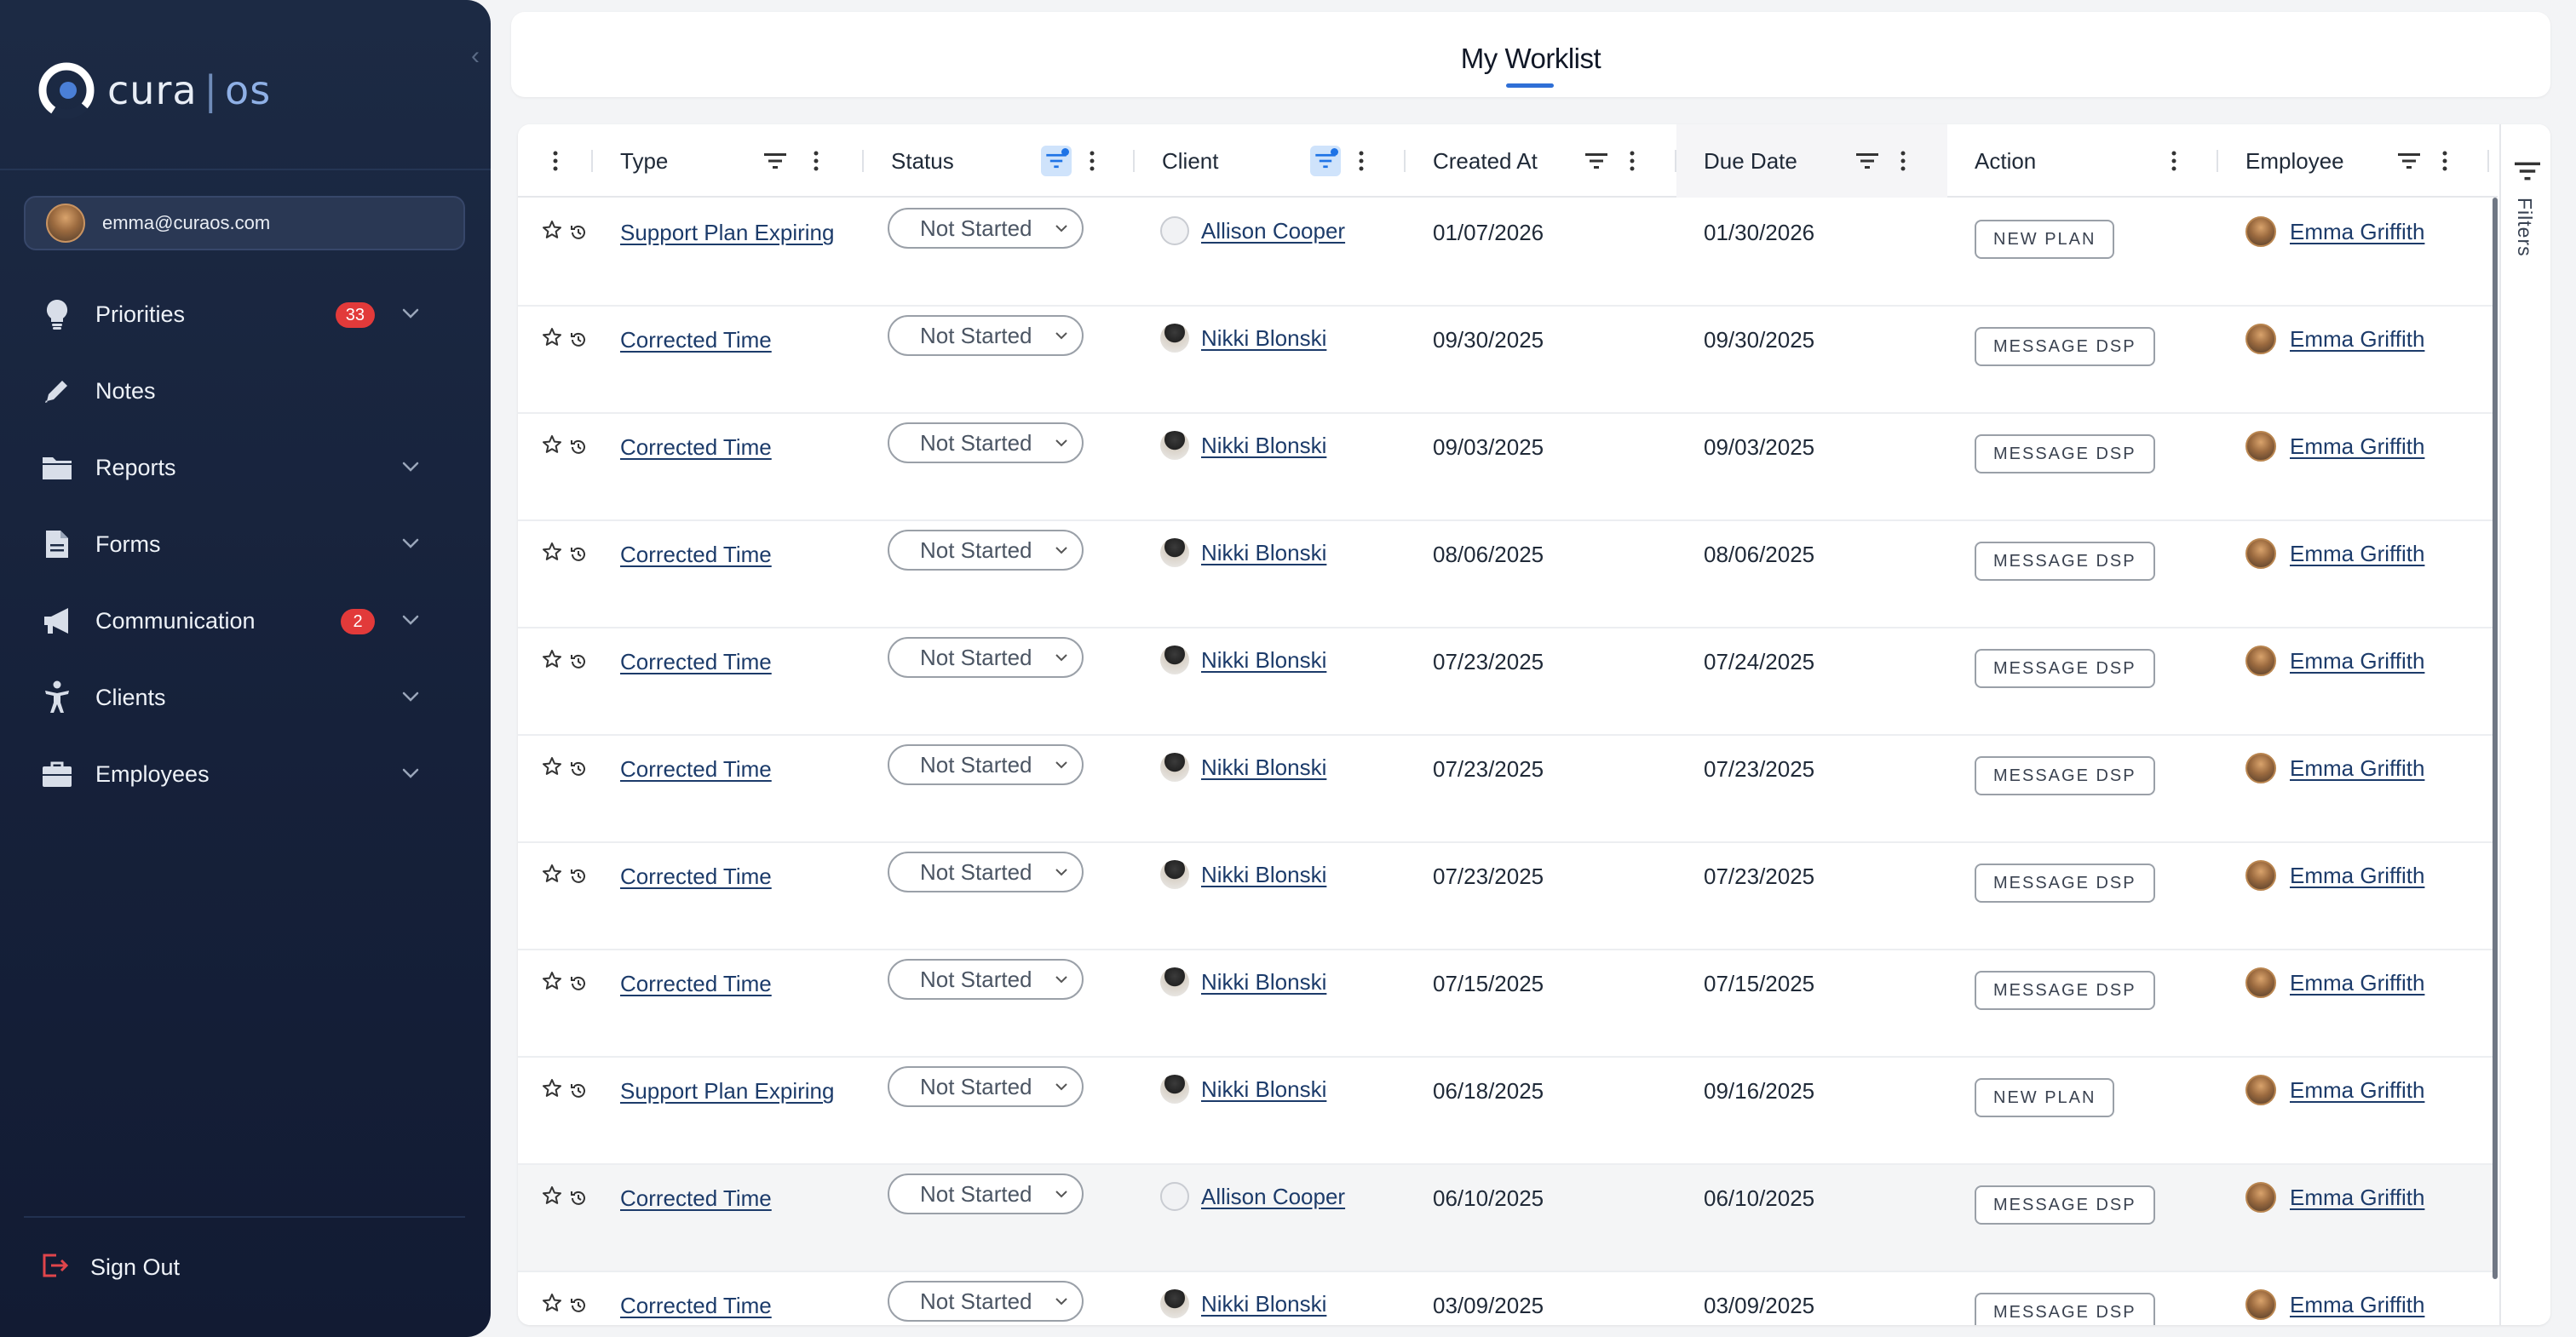  I want to click on sidebar-item-forms: Forms, so click(246, 544).